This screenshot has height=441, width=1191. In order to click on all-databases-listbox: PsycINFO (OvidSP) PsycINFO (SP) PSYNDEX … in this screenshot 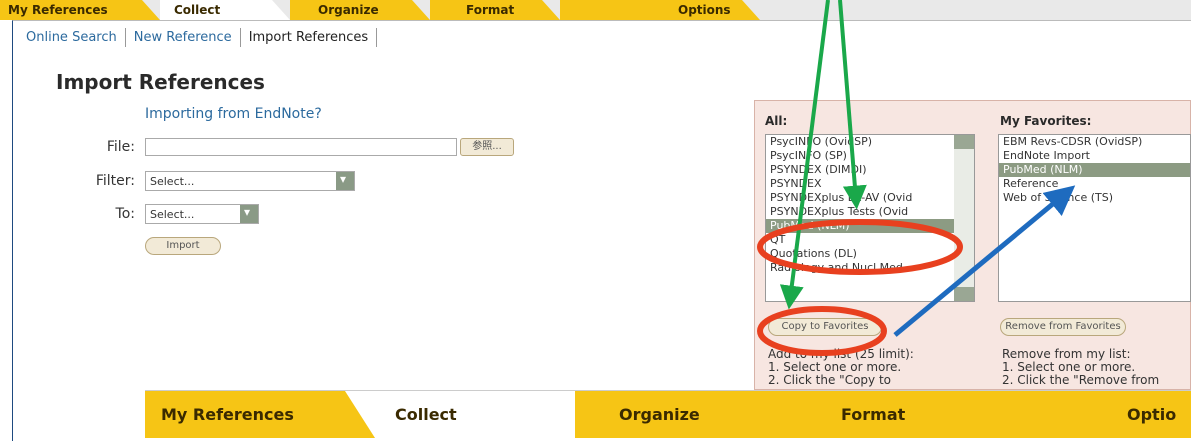, I will do `click(870, 218)`.